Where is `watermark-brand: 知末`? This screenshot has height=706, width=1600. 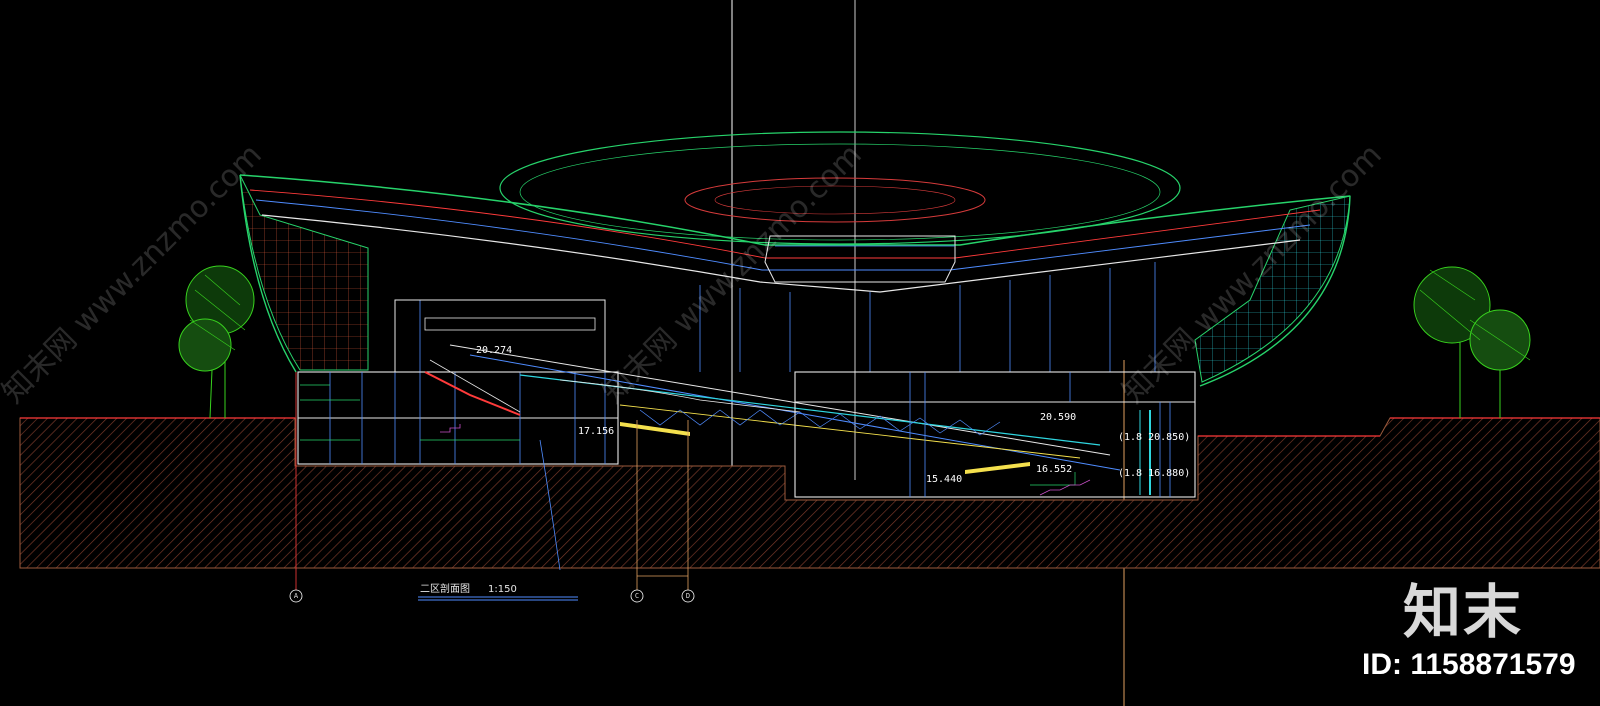 watermark-brand: 知末 is located at coordinates (1463, 612).